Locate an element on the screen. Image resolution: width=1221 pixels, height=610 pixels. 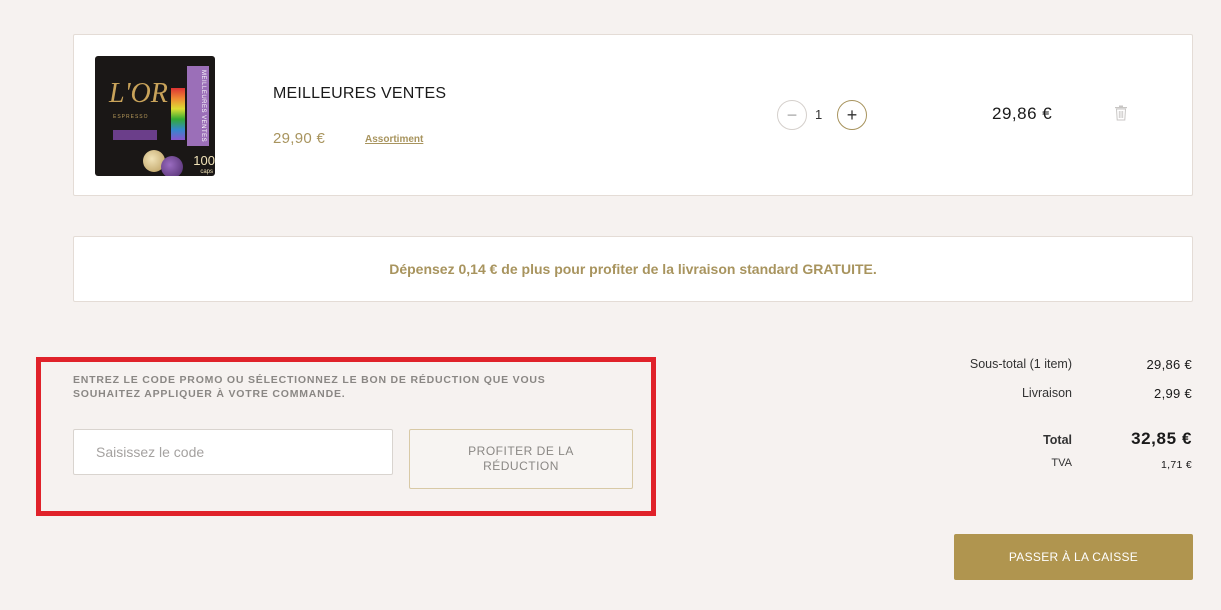
apply-discount-button: PROFITER DE LA RÉDUCTION is located at coordinates (521, 459).